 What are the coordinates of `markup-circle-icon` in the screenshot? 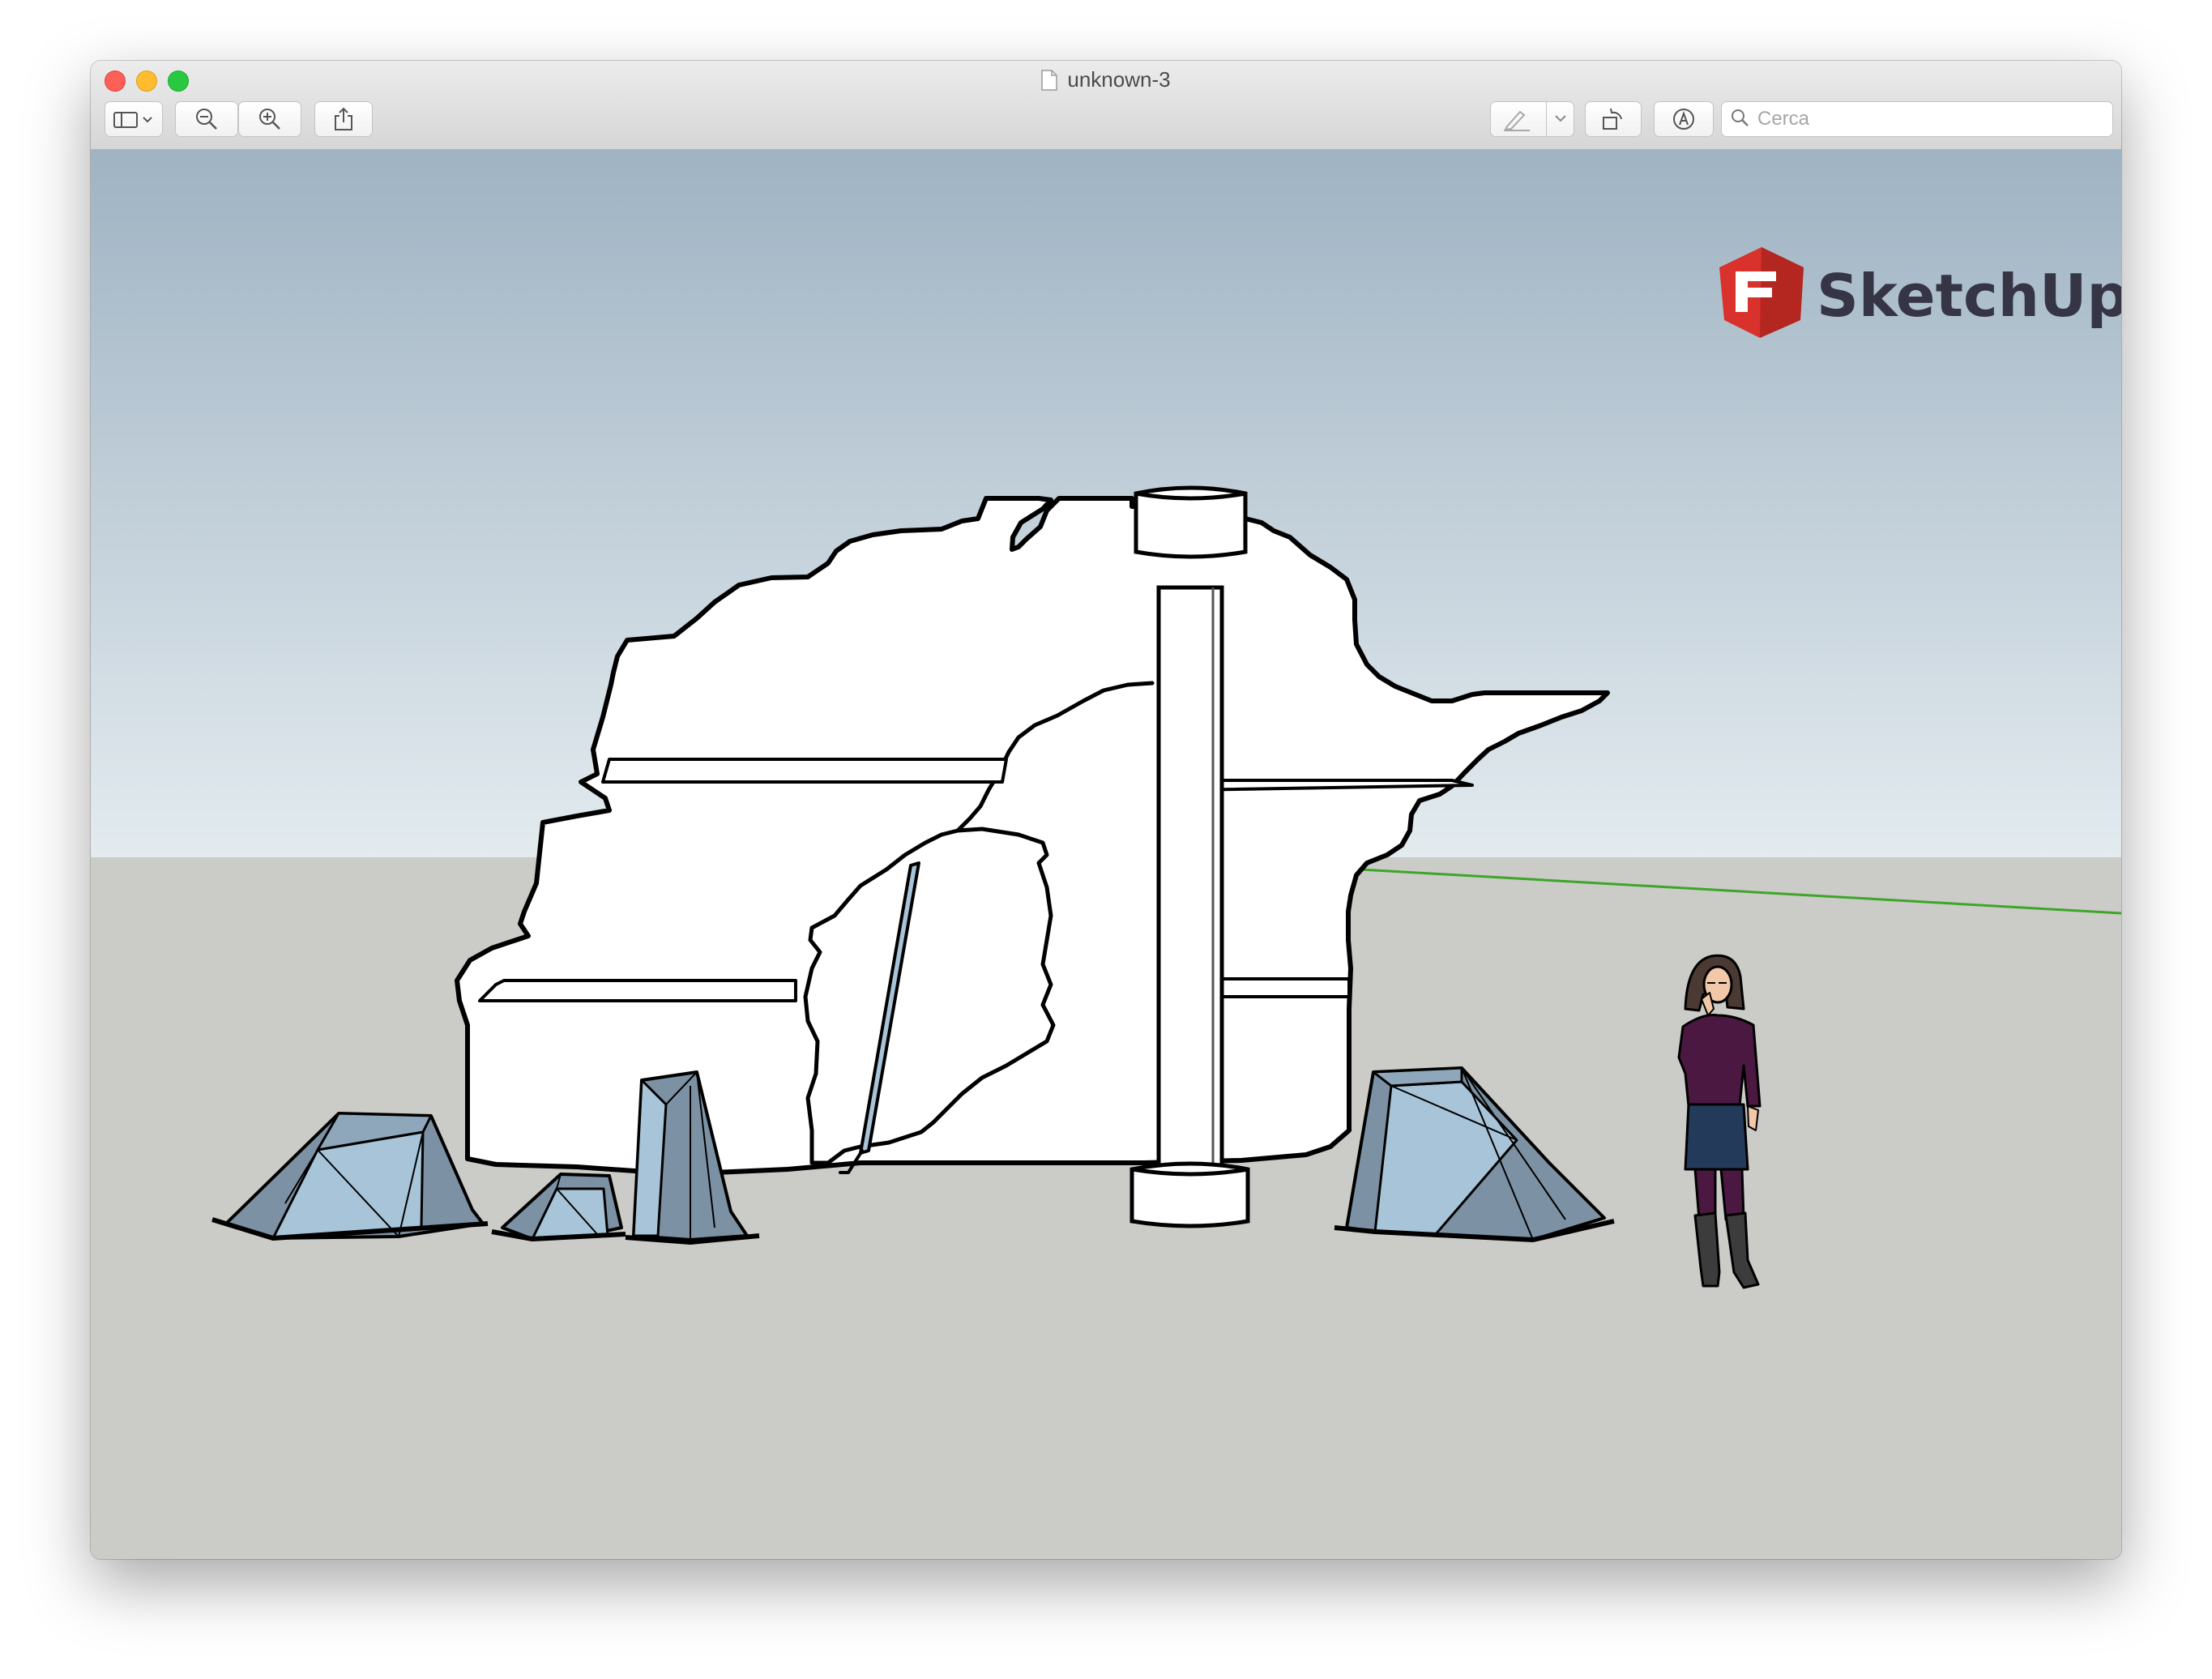 It's located at (1684, 119).